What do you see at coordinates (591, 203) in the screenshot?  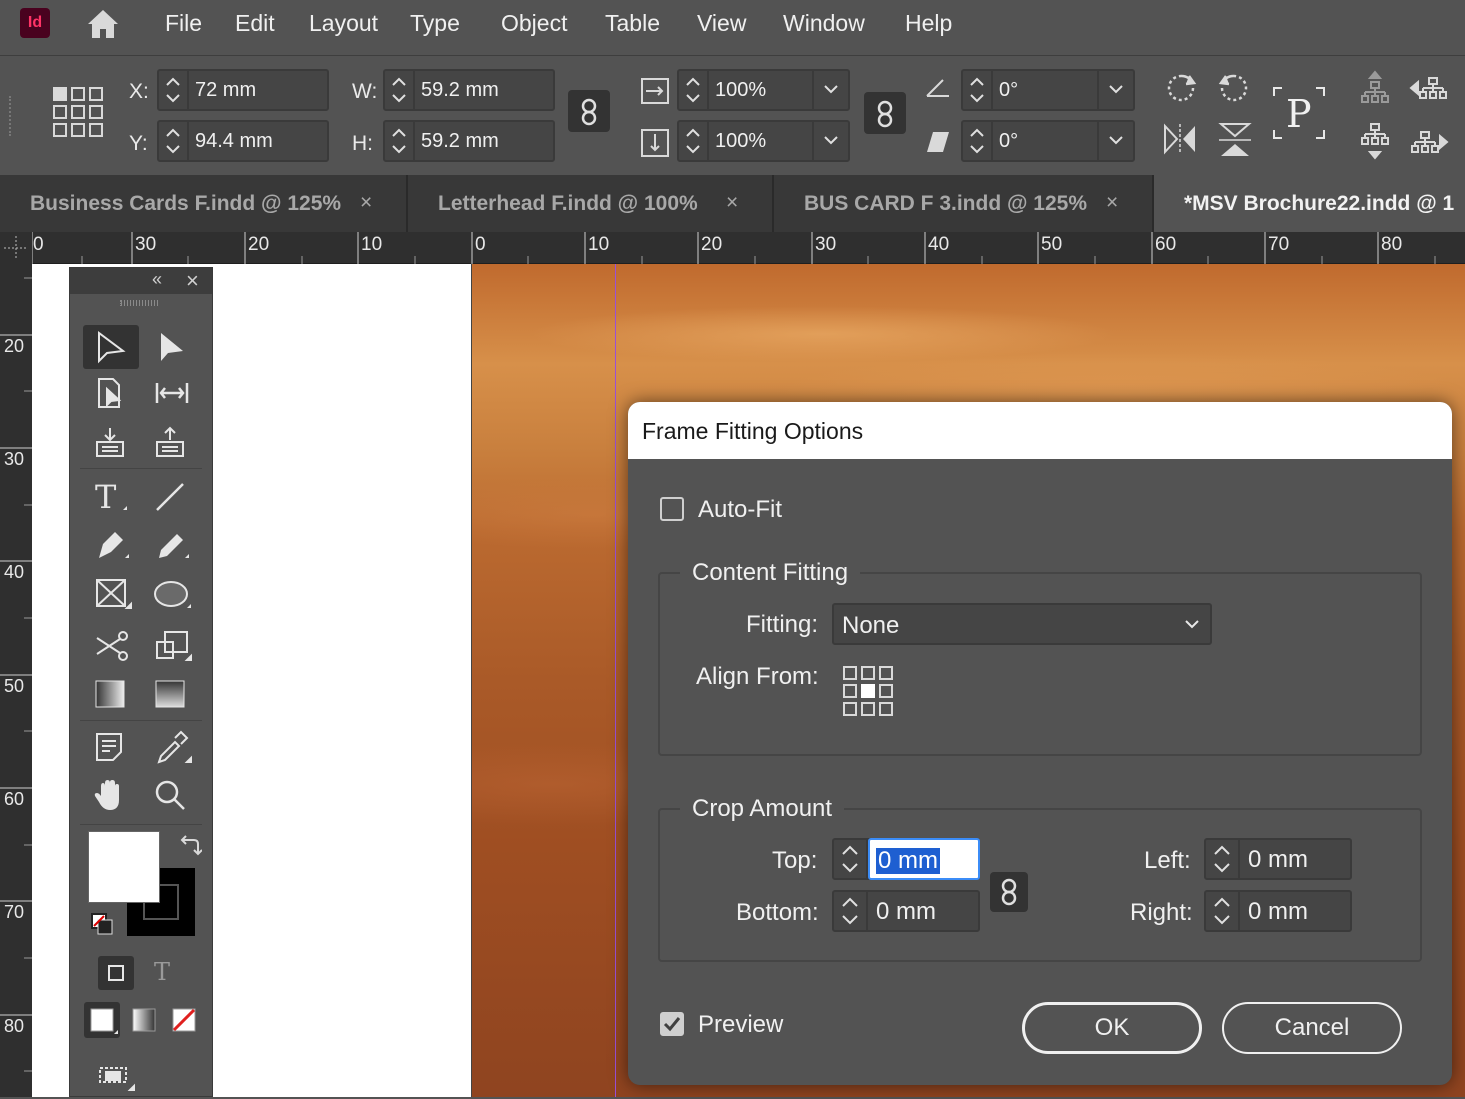 I see `tab-letterhead: Letterhead F.indd @ 100% ×` at bounding box center [591, 203].